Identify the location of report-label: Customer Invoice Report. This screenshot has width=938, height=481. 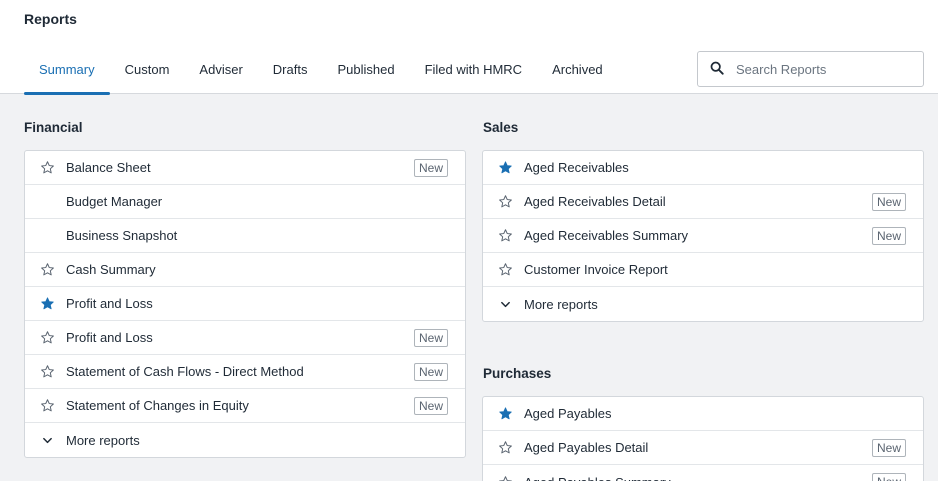
(596, 269).